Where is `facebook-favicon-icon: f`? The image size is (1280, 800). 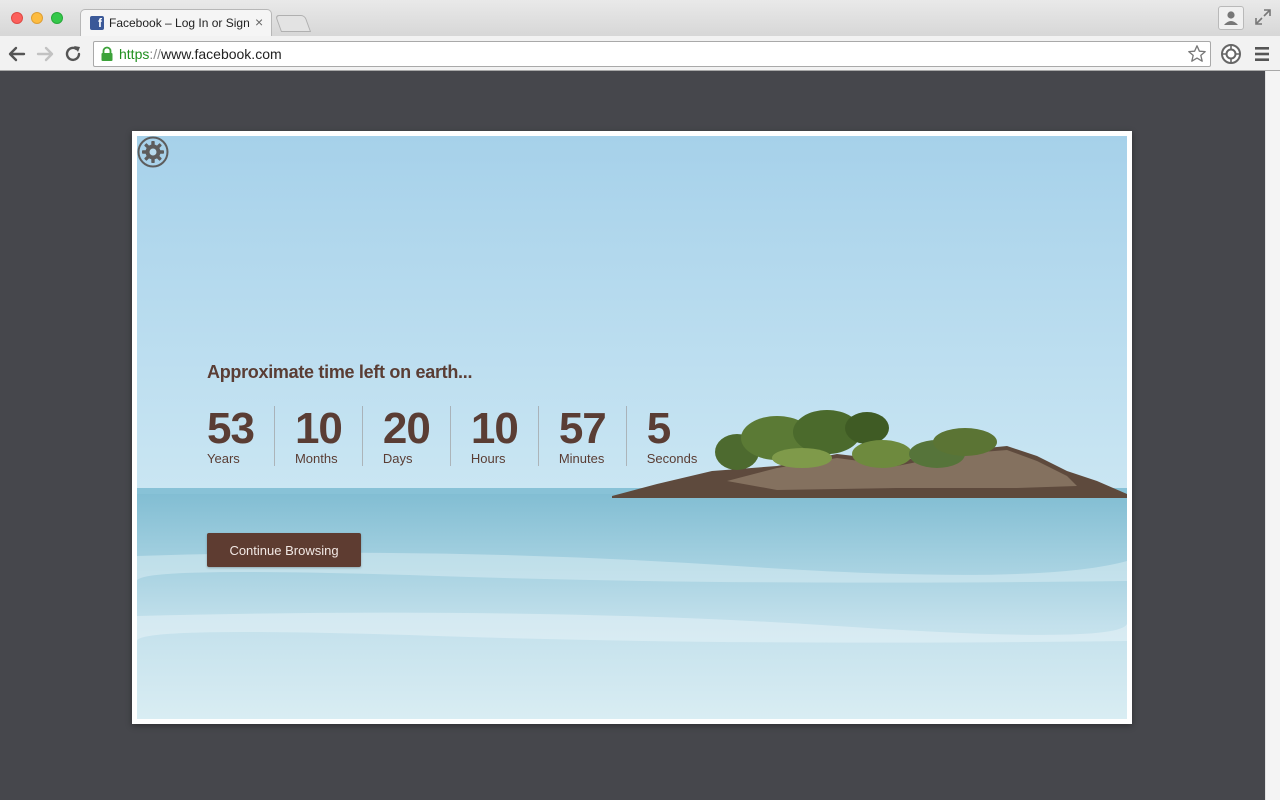
facebook-favicon-icon: f is located at coordinates (97, 23).